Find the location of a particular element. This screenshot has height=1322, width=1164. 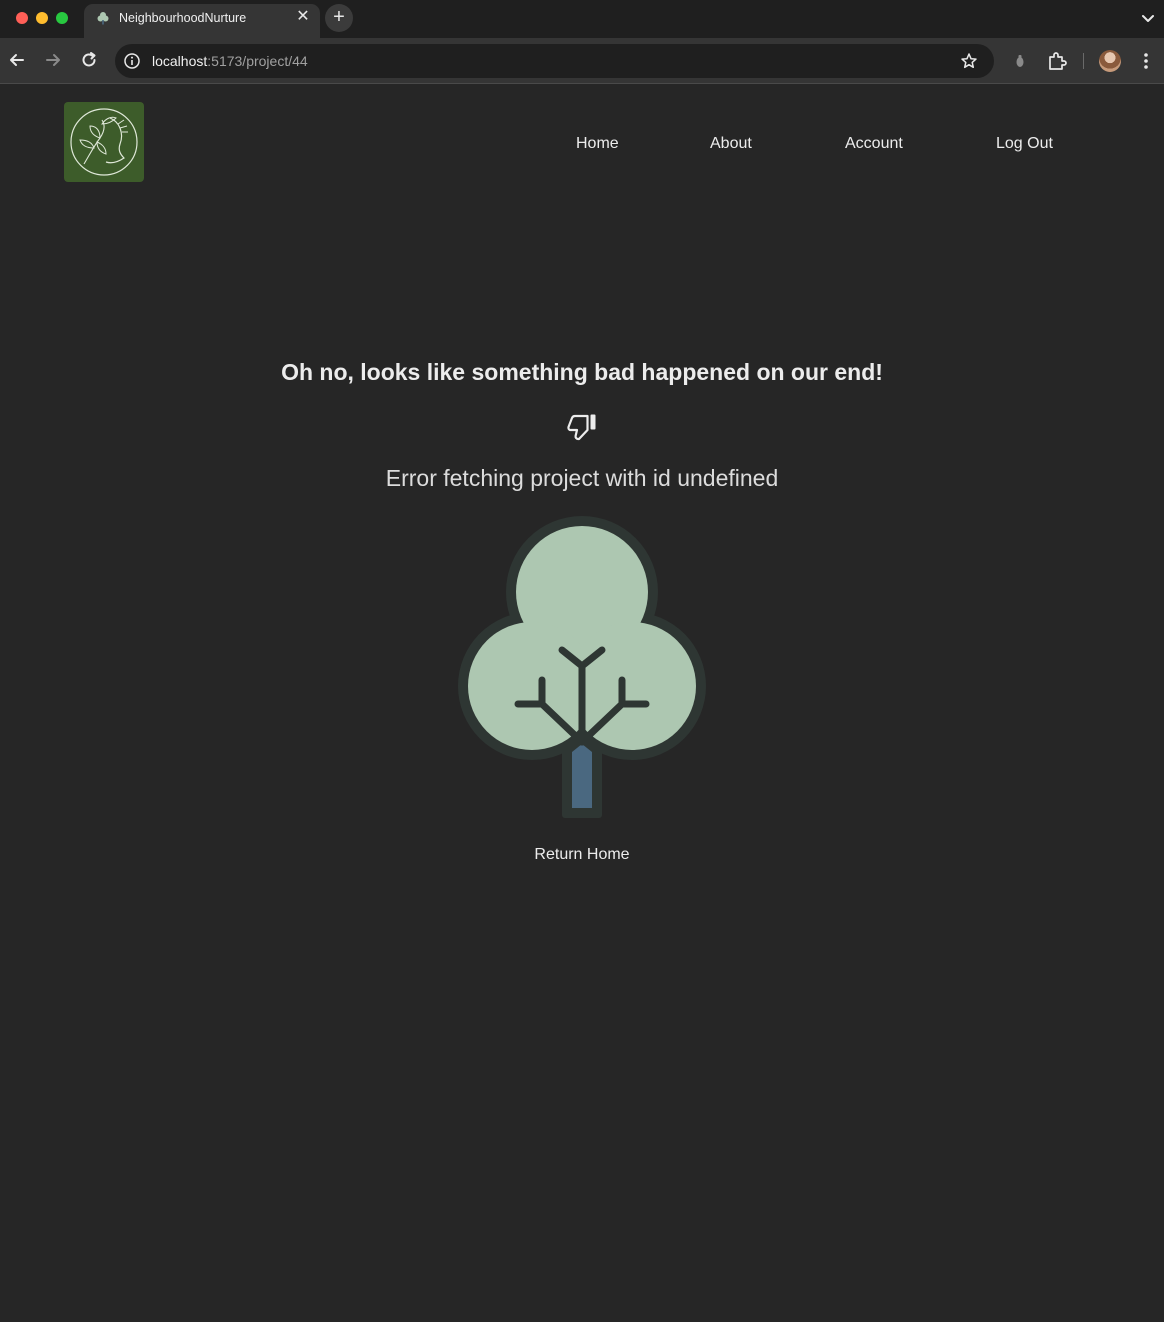

minimize-window-button is located at coordinates (42, 18).